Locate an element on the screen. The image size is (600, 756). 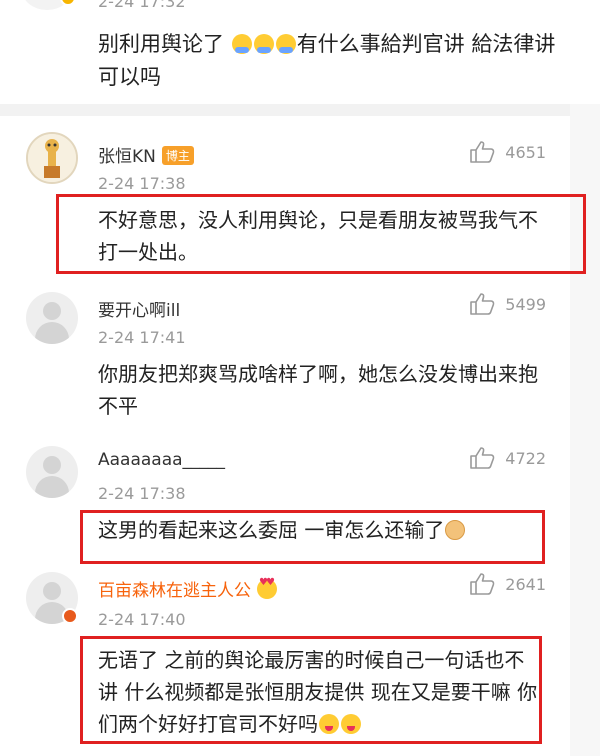
comment-date: 2-24 17:32 is located at coordinates (142, 5).